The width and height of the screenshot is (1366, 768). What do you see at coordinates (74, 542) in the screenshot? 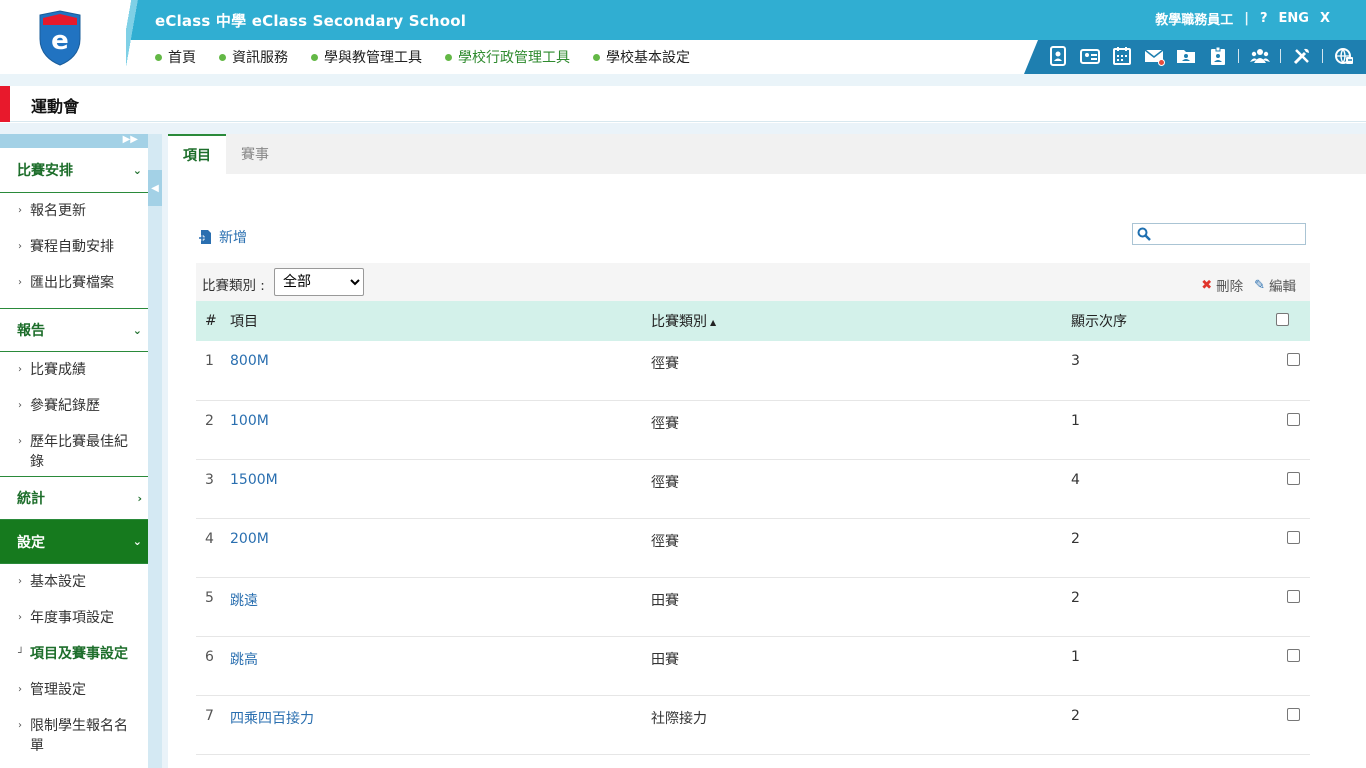
I see `sidebar-section-settings: 設定 ⌄` at bounding box center [74, 542].